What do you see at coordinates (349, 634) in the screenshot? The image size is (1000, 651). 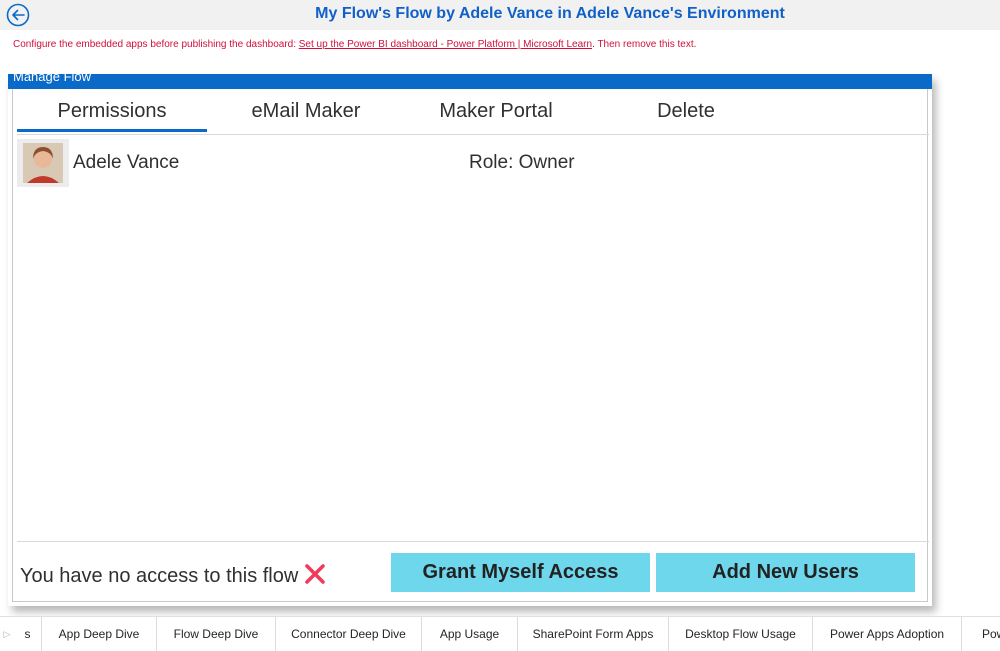 I see `page-tab: Connector Deep Dive` at bounding box center [349, 634].